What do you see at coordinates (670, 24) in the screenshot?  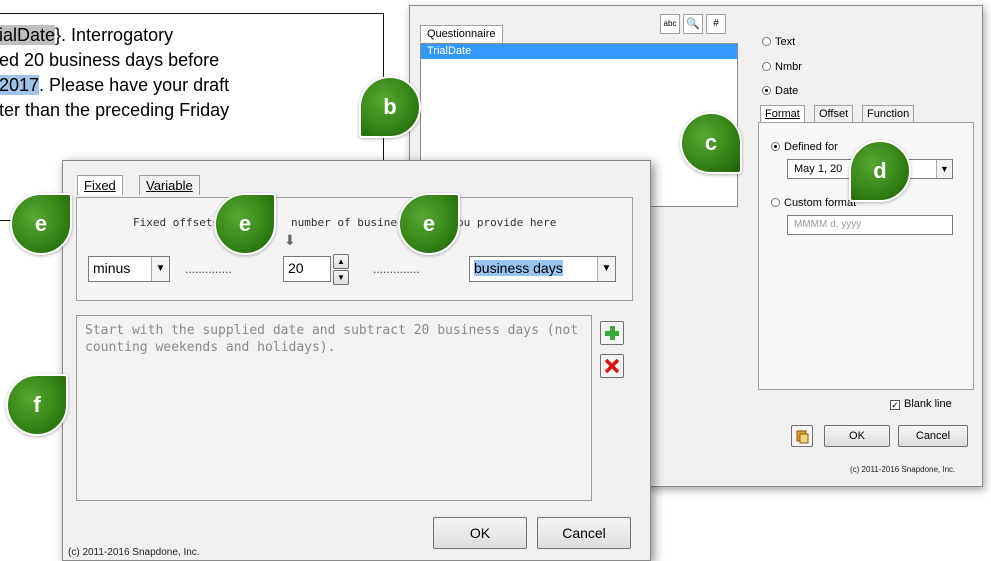 I see `abc-icon: abc` at bounding box center [670, 24].